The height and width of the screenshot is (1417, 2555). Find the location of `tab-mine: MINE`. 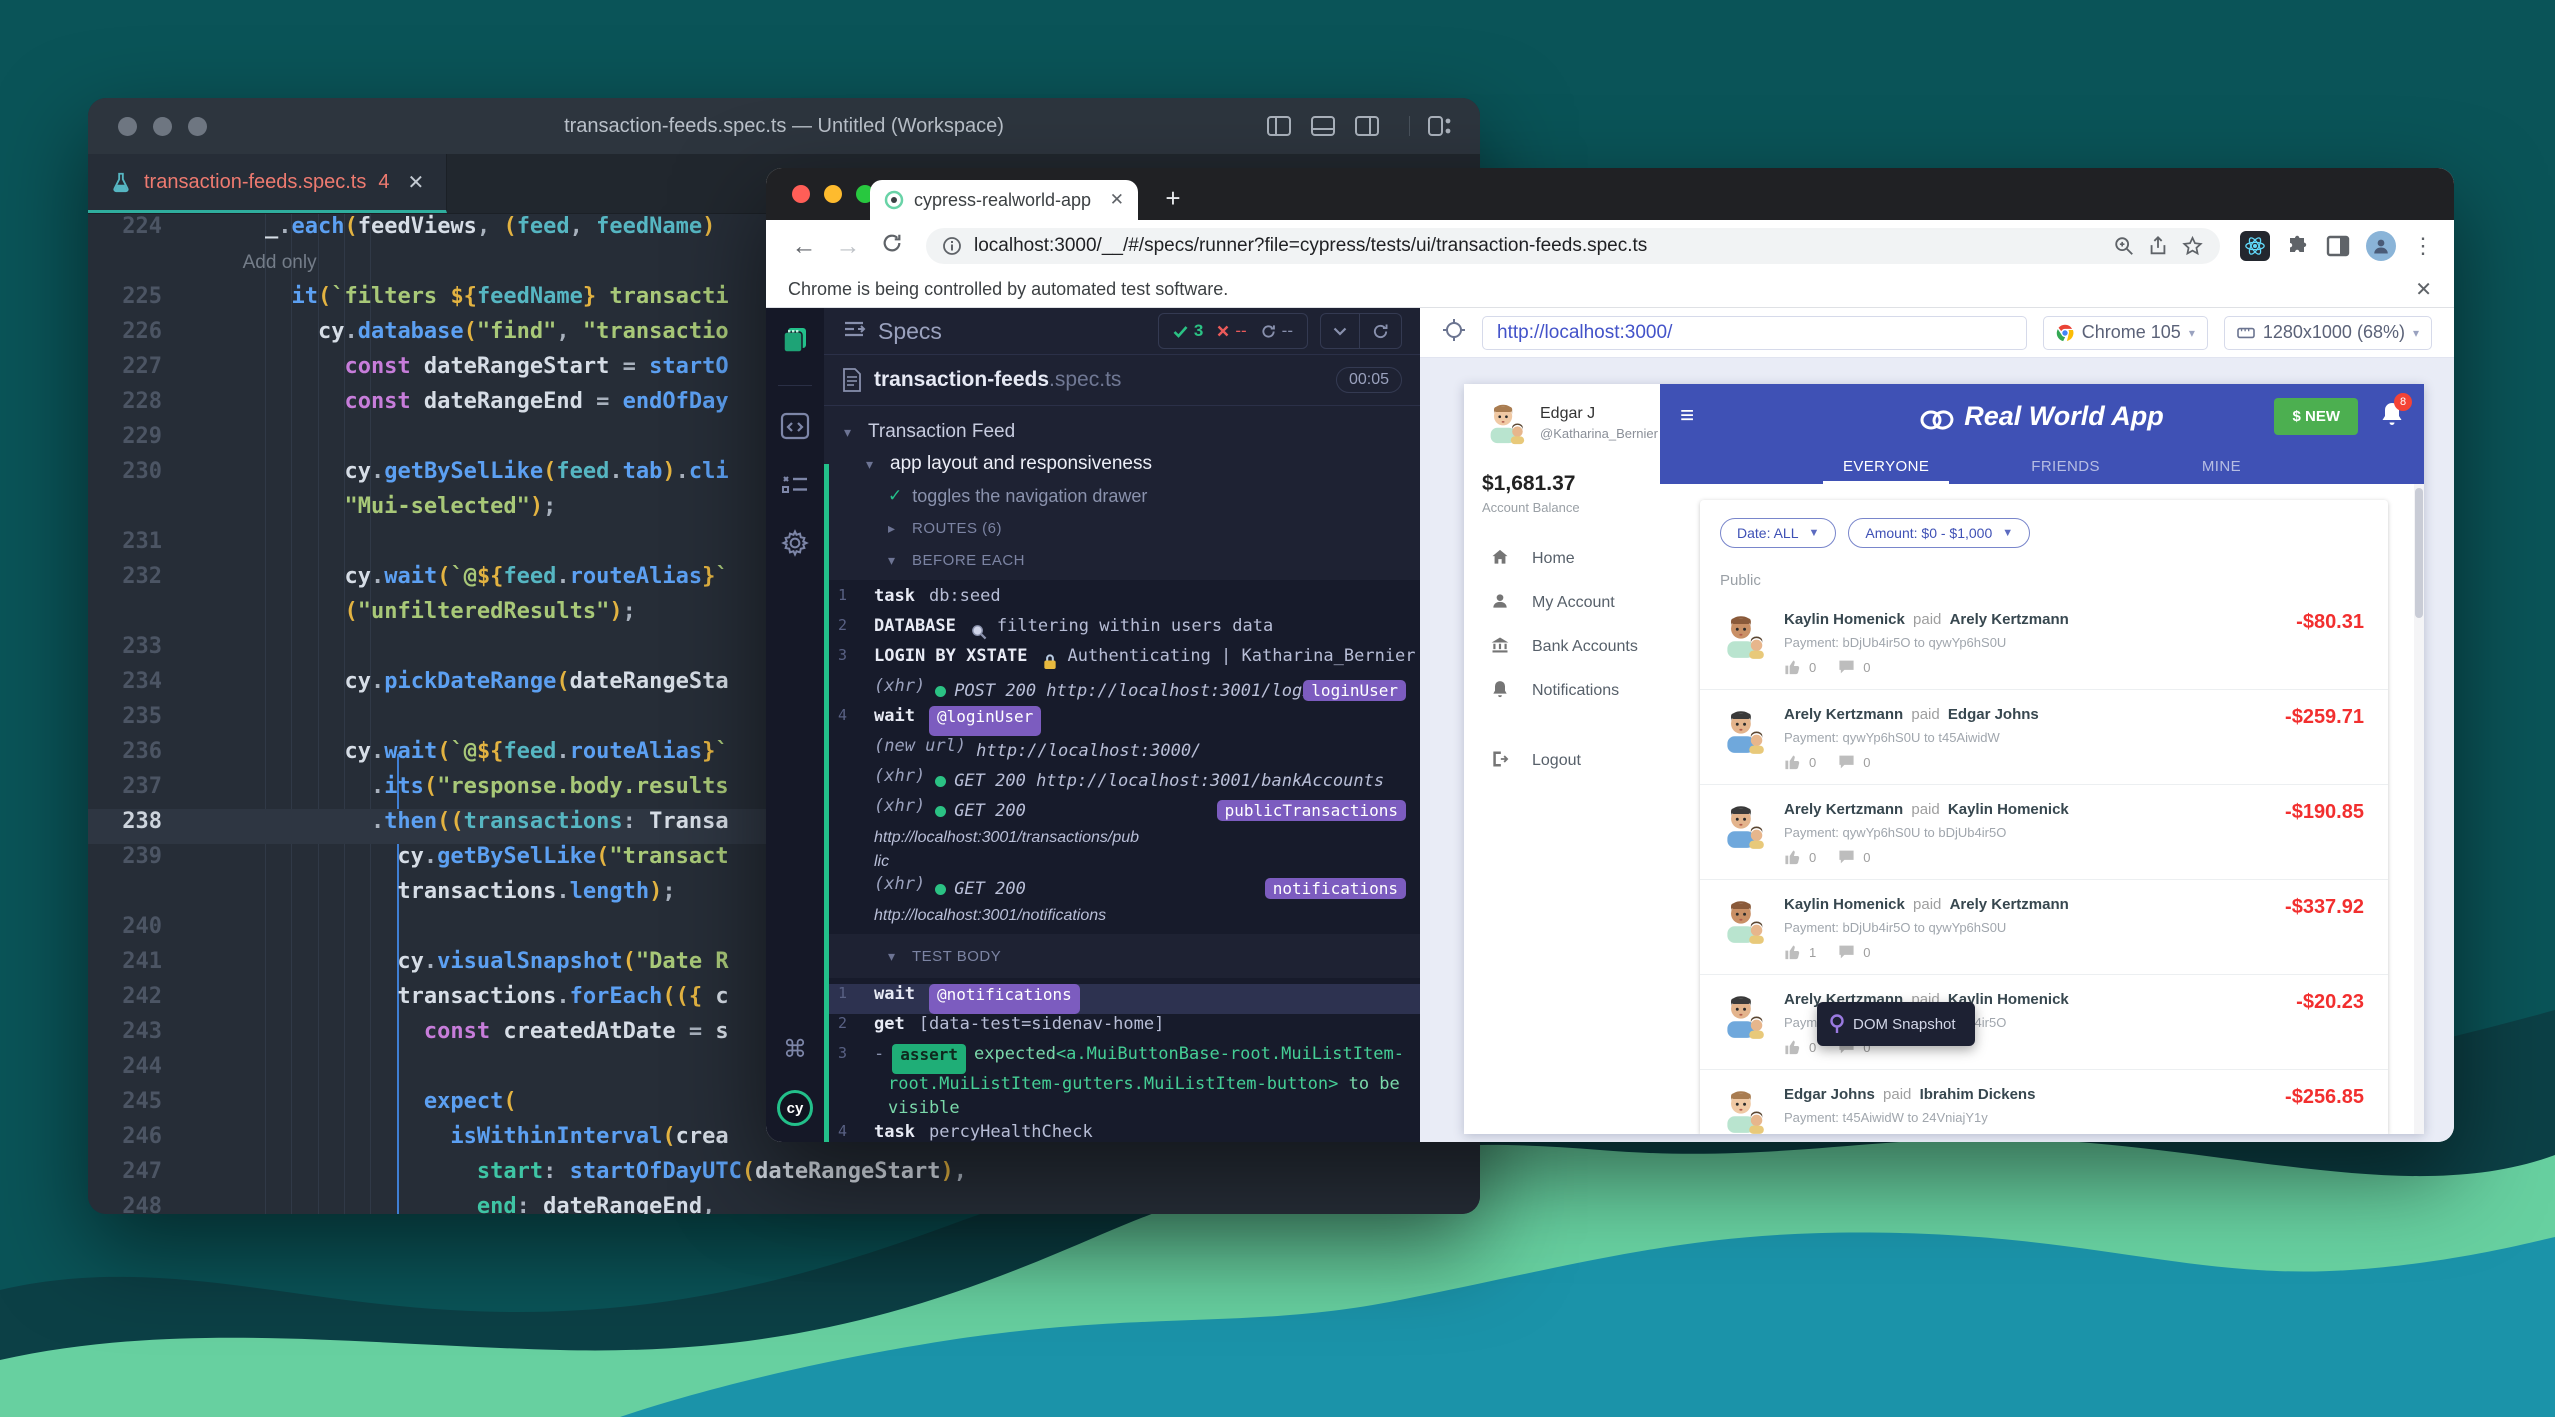

tab-mine: MINE is located at coordinates (2221, 466).